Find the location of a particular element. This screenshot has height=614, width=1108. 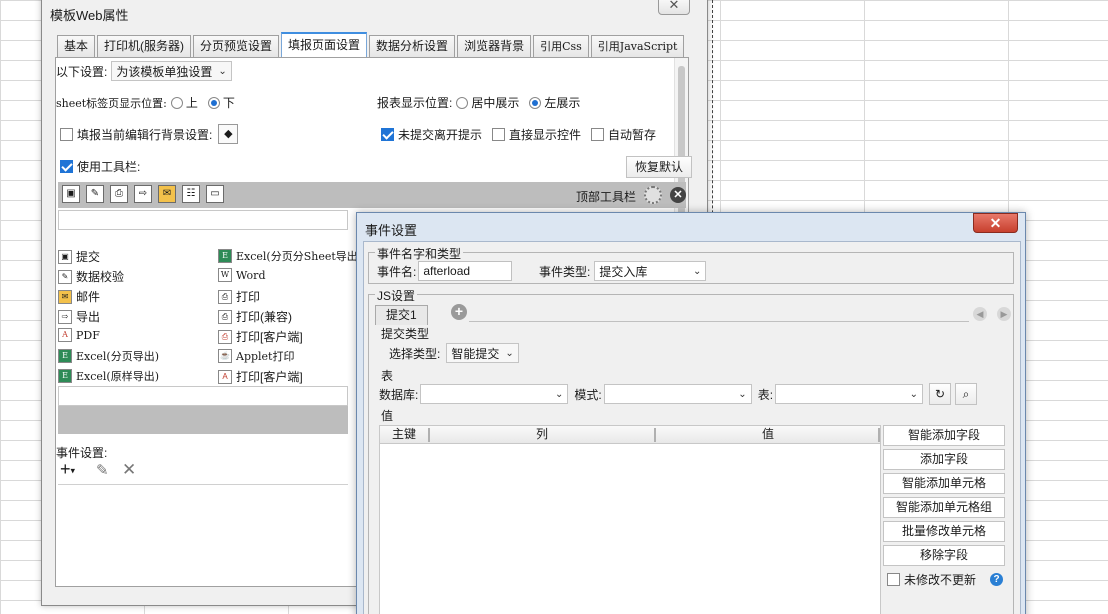

smart-add-cell-button: 智能添加单元格 is located at coordinates (944, 483).